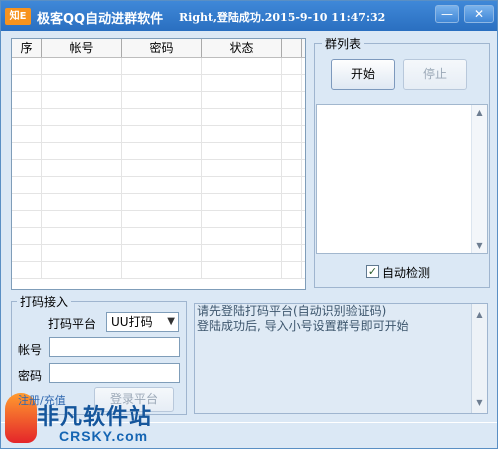  Describe the element at coordinates (435, 74) in the screenshot. I see `stop-button: 停止` at that location.